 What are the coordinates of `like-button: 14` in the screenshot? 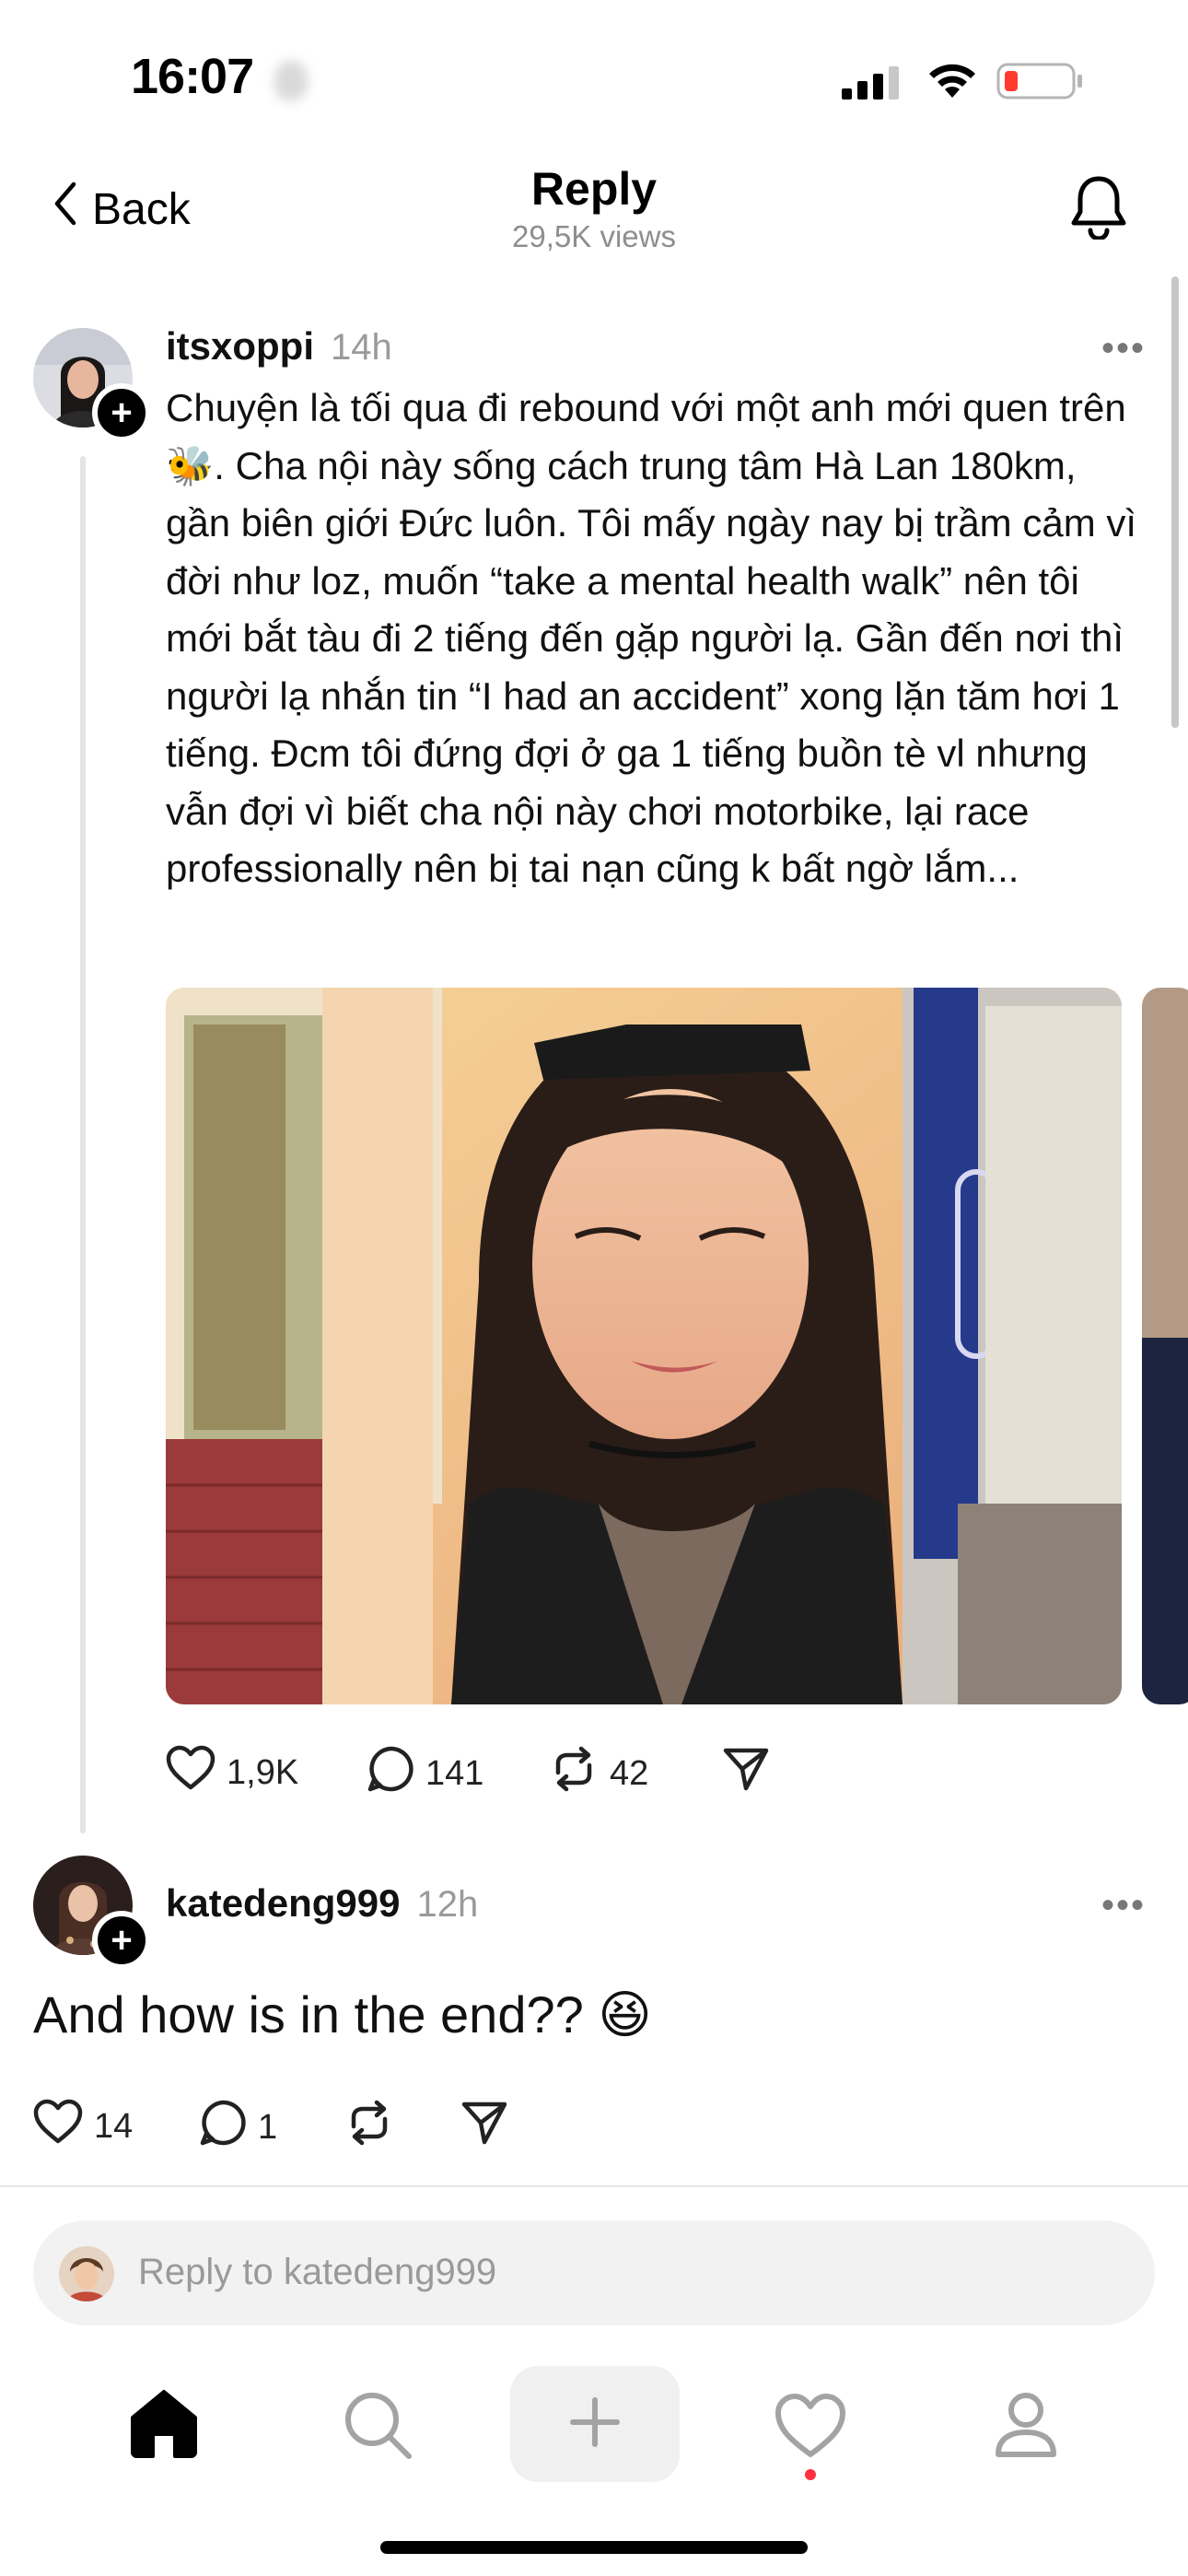 It's located at (83, 2126).